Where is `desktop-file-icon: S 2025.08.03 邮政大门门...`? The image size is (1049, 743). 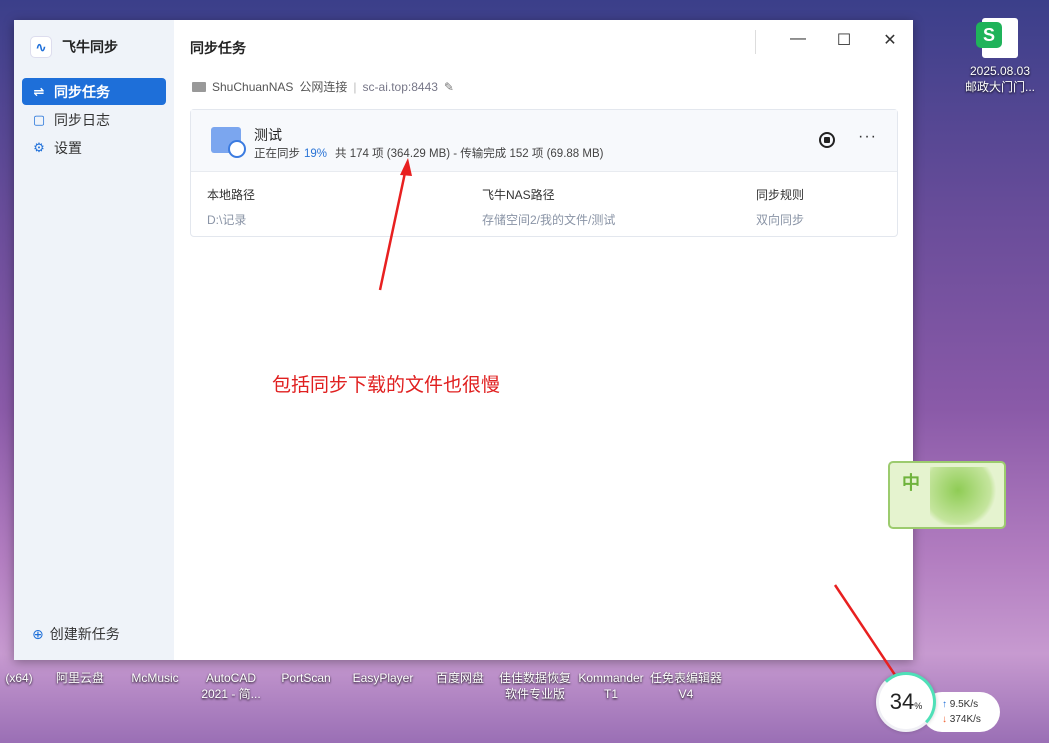
desktop-file-icon: S 2025.08.03 邮政大门门... is located at coordinates (999, 56).